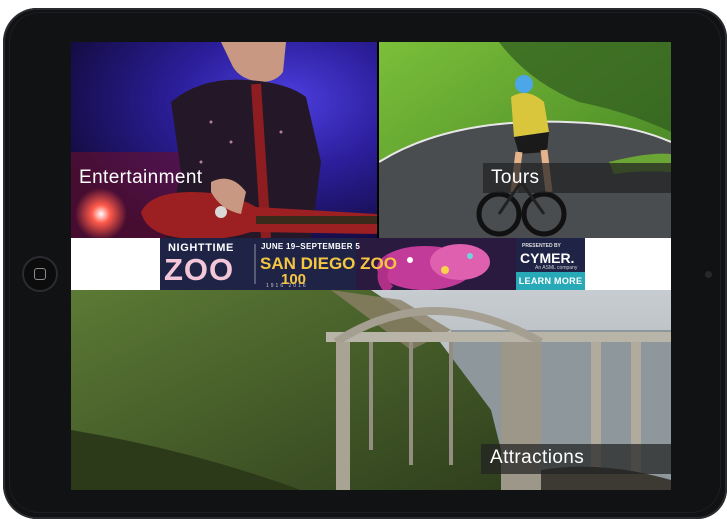 The image size is (727, 519). I want to click on home-square-glyph, so click(40, 274).